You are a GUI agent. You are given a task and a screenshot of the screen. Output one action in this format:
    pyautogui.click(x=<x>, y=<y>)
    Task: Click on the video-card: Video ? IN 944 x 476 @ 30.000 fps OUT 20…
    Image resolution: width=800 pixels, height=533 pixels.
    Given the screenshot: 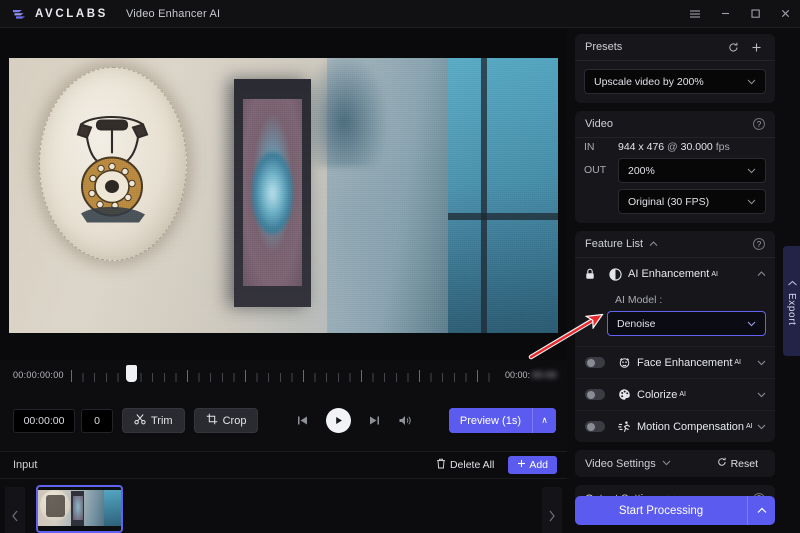 What is the action you would take?
    pyautogui.click(x=675, y=167)
    